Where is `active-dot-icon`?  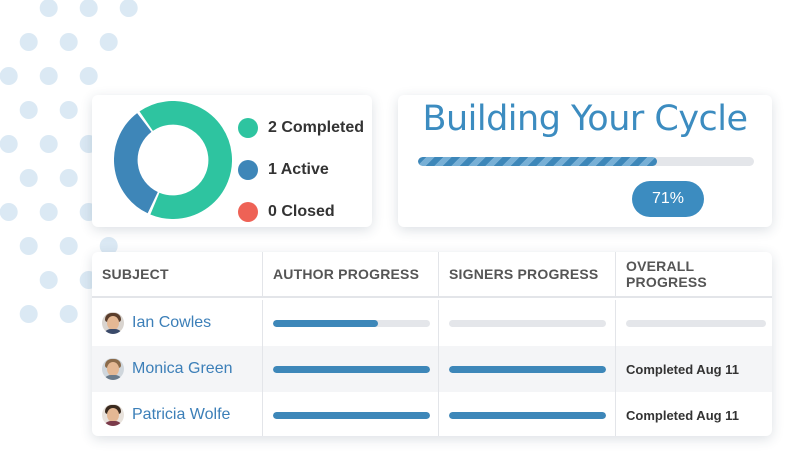 active-dot-icon is located at coordinates (248, 170).